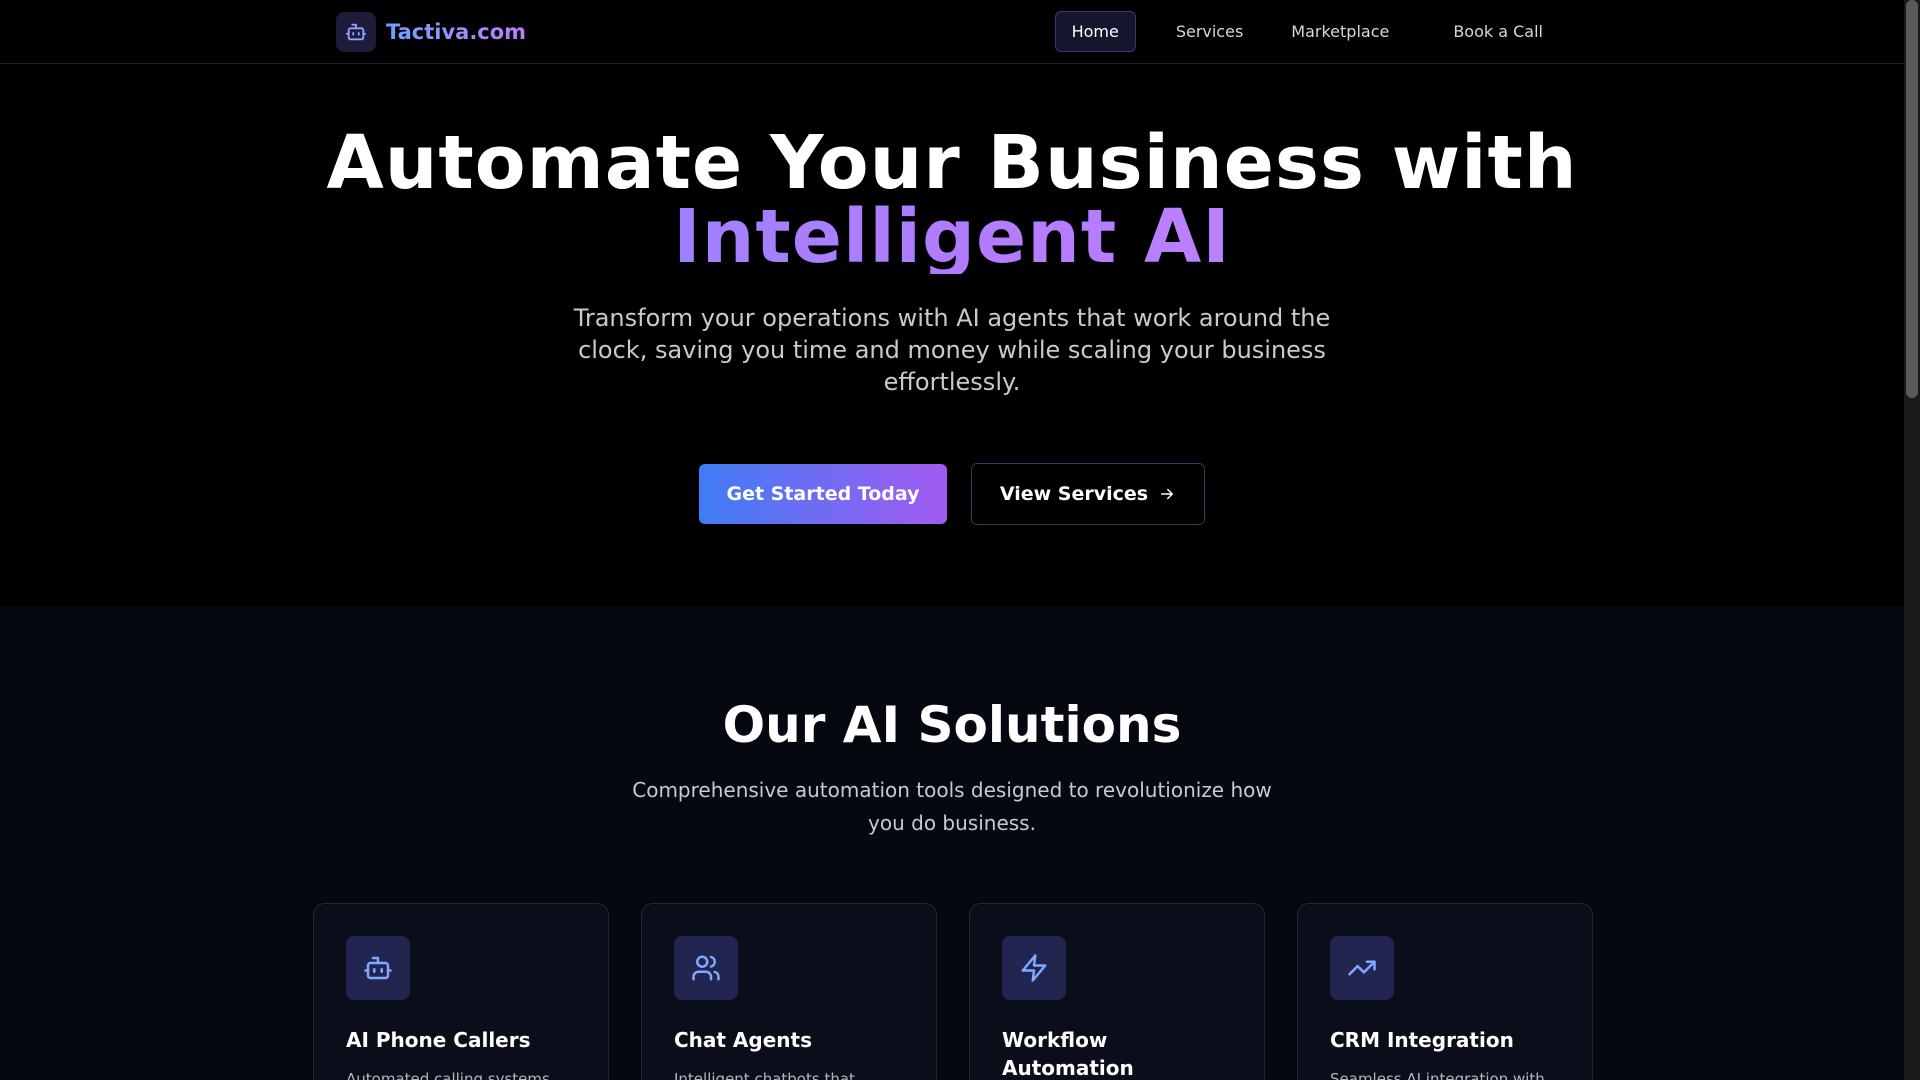 The width and height of the screenshot is (1920, 1080). I want to click on card-title: Workflow Automation, so click(1068, 1054).